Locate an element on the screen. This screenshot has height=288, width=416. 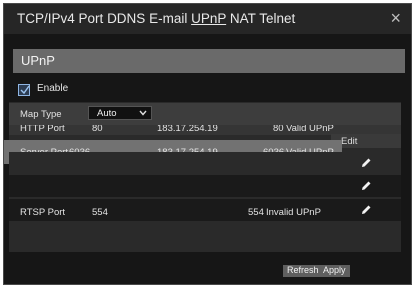
row-name: HTTP Port is located at coordinates (42, 129).